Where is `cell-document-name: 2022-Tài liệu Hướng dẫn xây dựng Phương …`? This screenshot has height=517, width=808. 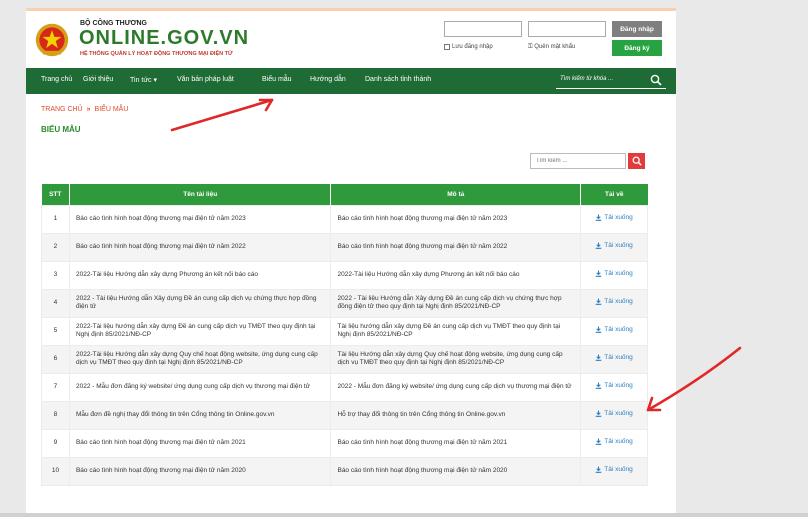
cell-document-name: 2022-Tài liệu Hướng dẫn xây dựng Phương … is located at coordinates (200, 275).